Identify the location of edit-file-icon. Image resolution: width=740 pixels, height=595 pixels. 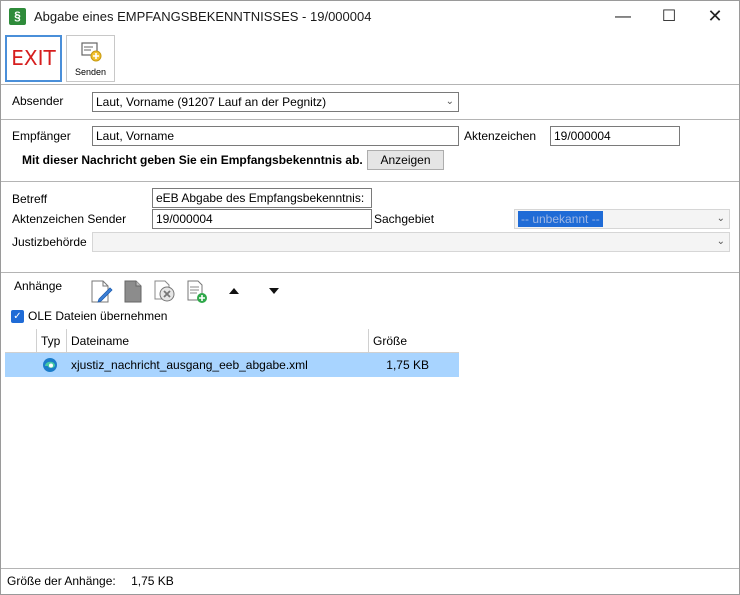
(101, 292).